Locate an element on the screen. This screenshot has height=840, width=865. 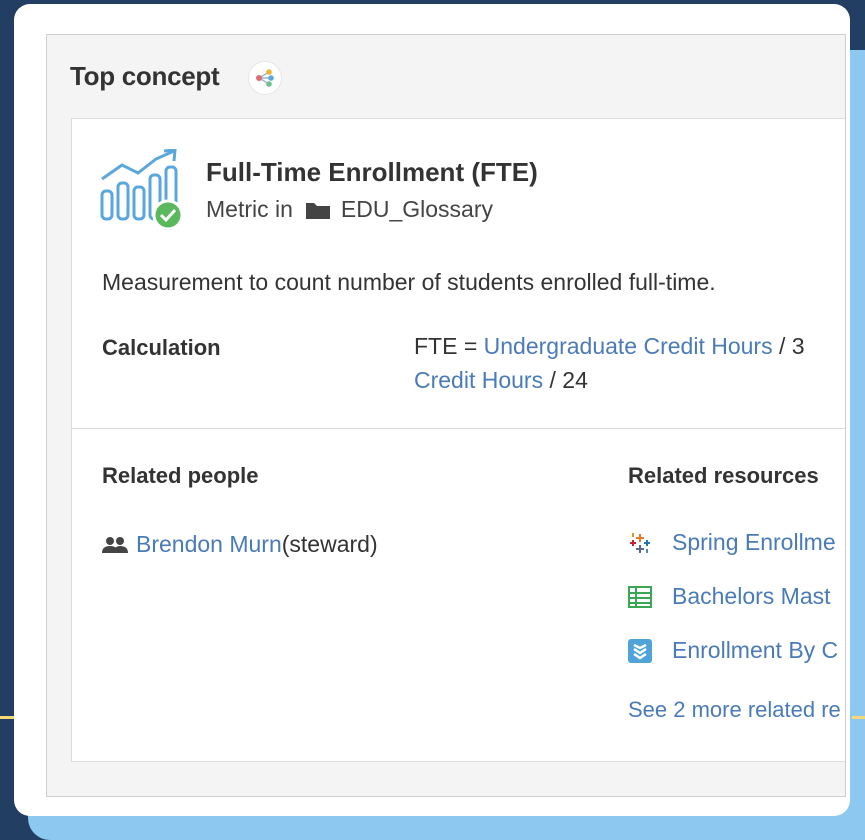
calculation-line-2: Credit Hours / 24 is located at coordinates (501, 380).